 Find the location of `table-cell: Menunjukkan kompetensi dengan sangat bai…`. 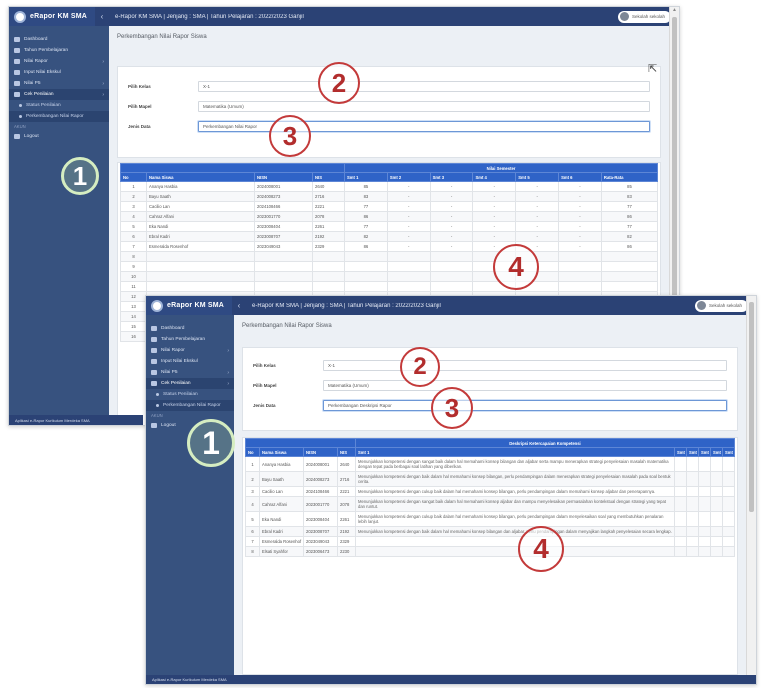

table-cell: Menunjukkan kompetensi dengan sangat bai… is located at coordinates (515, 464).